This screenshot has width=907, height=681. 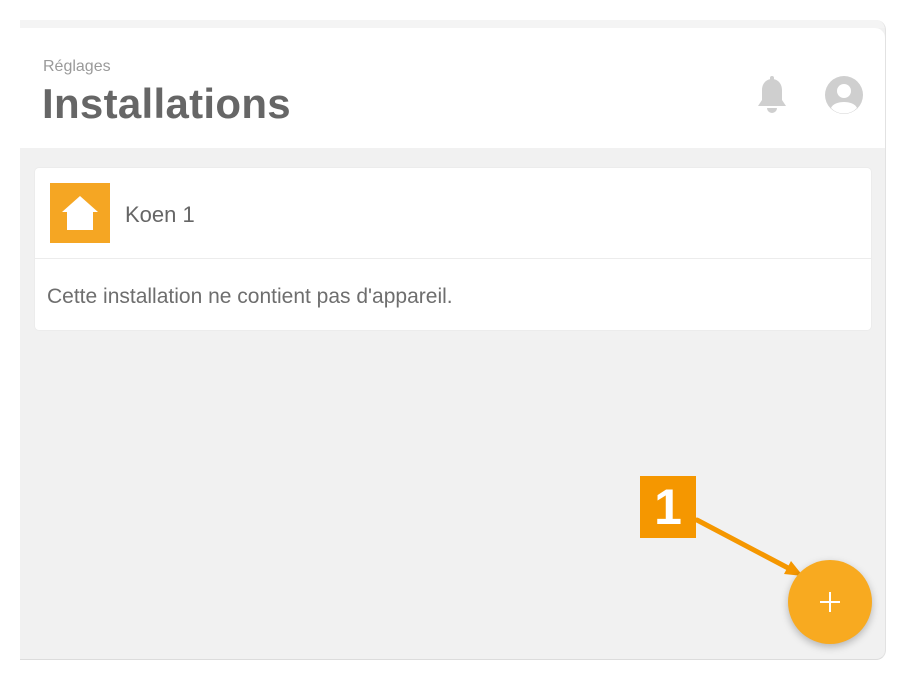 What do you see at coordinates (77, 67) in the screenshot?
I see `breadcrumb: Réglages` at bounding box center [77, 67].